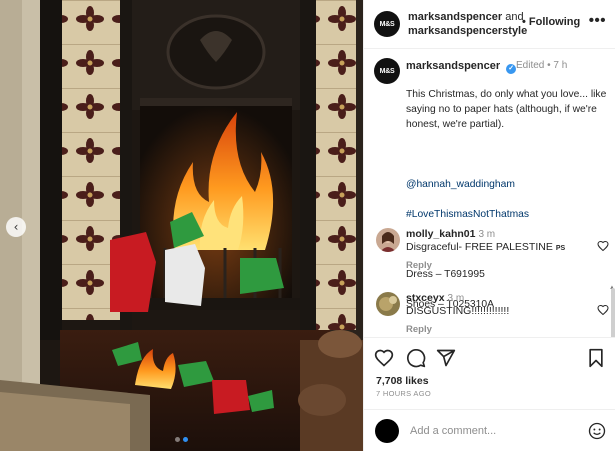  What do you see at coordinates (446, 358) in the screenshot?
I see `share-icon` at bounding box center [446, 358].